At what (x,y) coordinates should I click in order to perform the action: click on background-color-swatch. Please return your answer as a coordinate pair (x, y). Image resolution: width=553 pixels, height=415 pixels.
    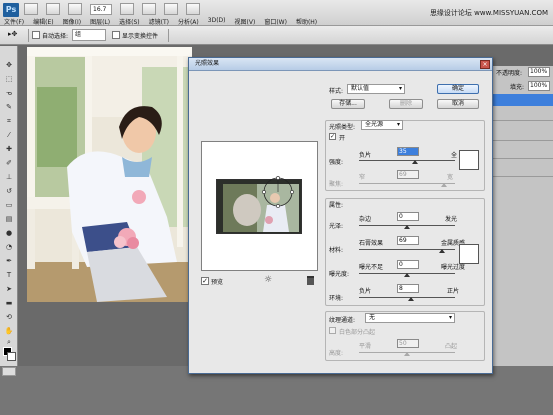
    Looking at the image, I should click on (11, 356).